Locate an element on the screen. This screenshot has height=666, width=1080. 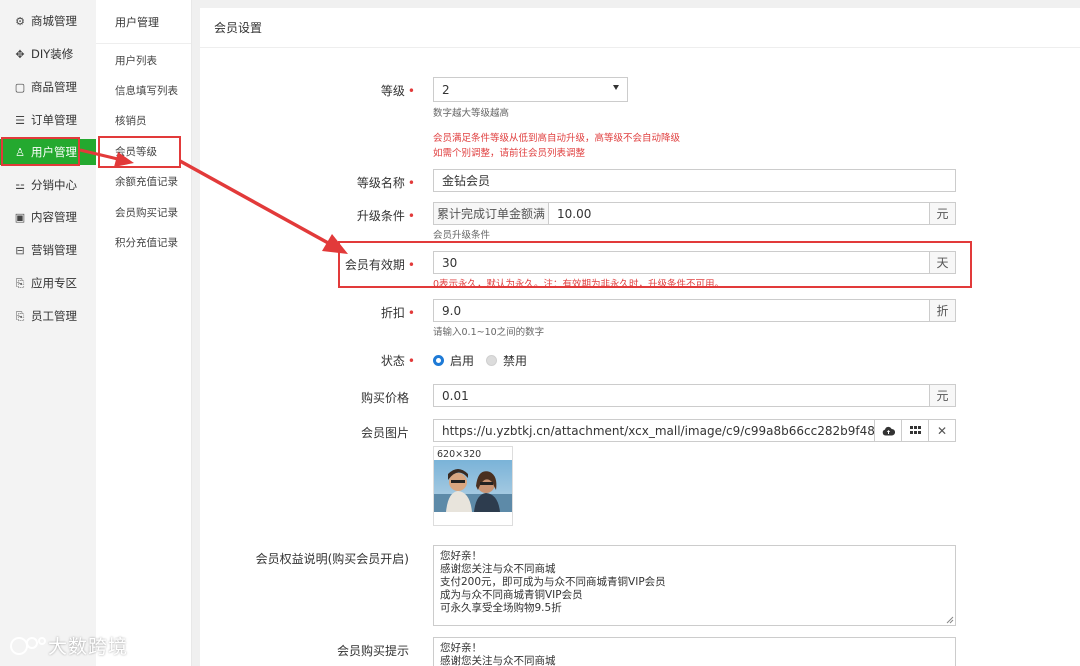
validity-highlight-box is located at coordinates (655, 264).